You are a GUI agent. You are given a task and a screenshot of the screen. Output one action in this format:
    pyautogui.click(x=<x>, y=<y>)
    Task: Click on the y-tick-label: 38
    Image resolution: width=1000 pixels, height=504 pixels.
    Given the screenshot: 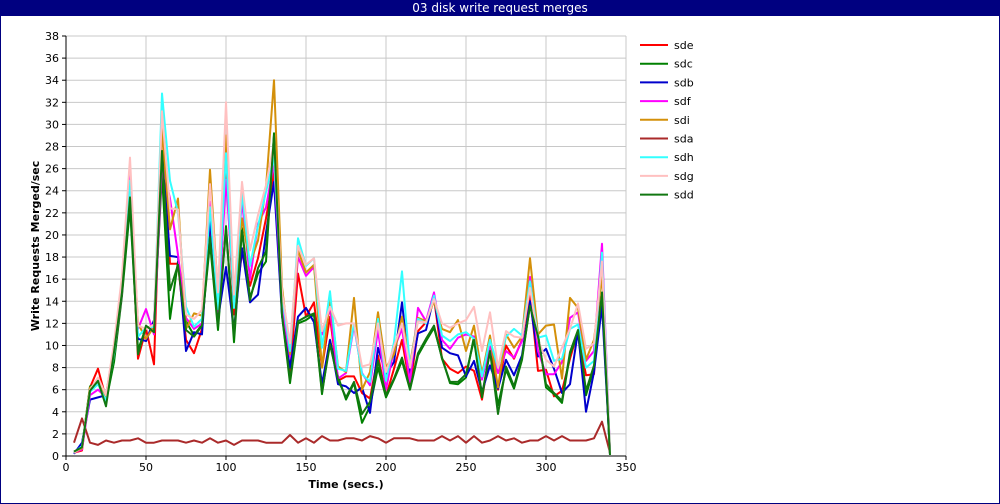 What is the action you would take?
    pyautogui.click(x=52, y=36)
    